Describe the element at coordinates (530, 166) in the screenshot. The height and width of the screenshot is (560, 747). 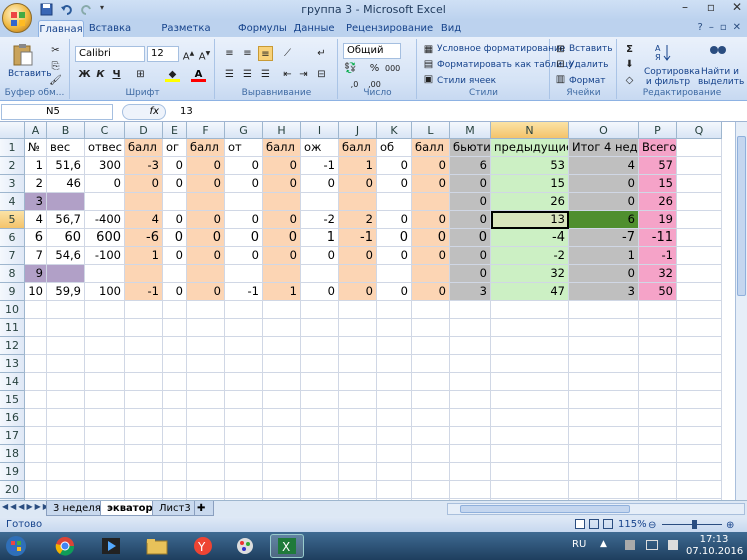
I see `table-cell: 53` at that location.